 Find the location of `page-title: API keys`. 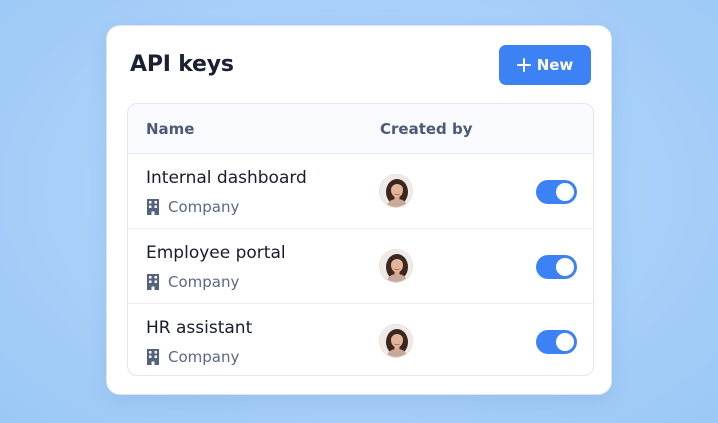

page-title: API keys is located at coordinates (182, 64).